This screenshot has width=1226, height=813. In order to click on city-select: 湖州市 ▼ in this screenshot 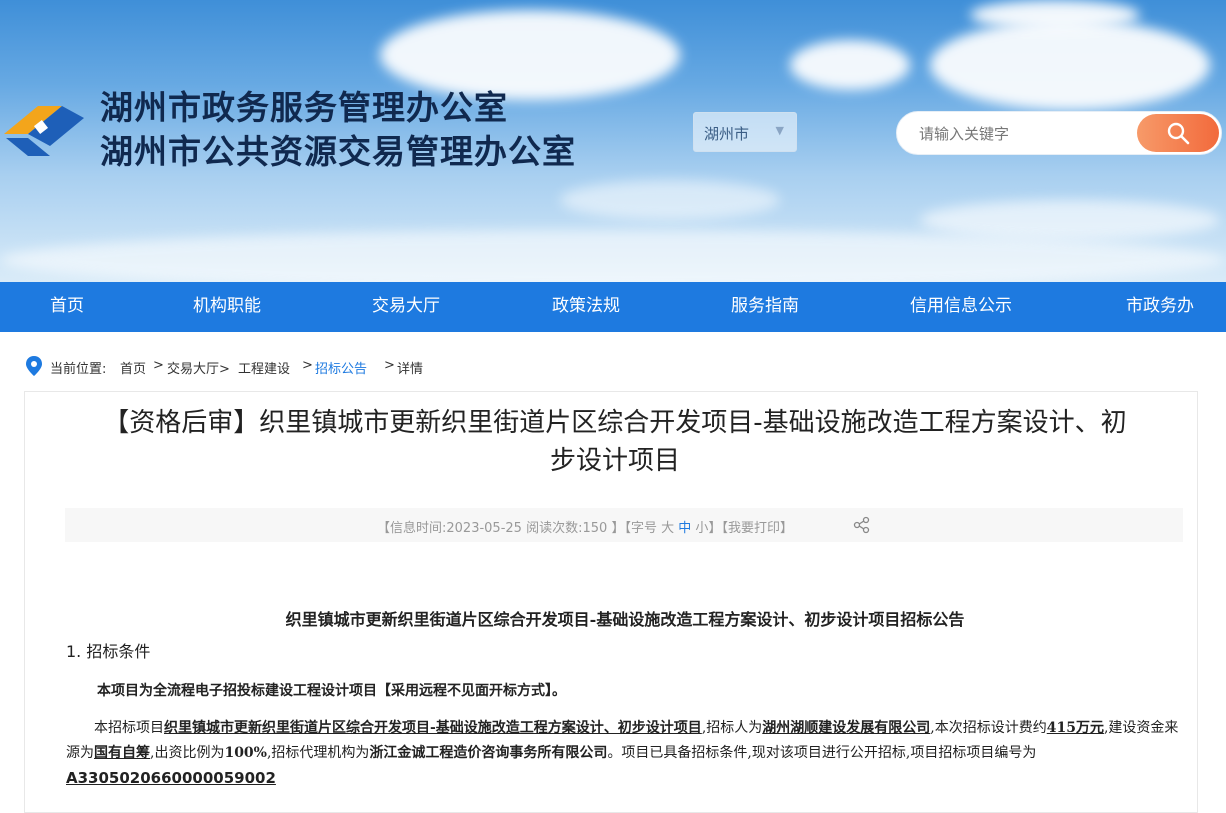, I will do `click(745, 132)`.